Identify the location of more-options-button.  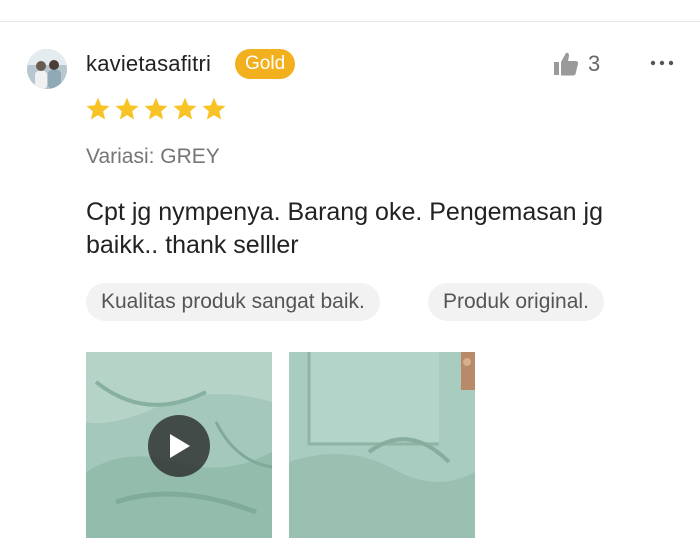
(662, 63).